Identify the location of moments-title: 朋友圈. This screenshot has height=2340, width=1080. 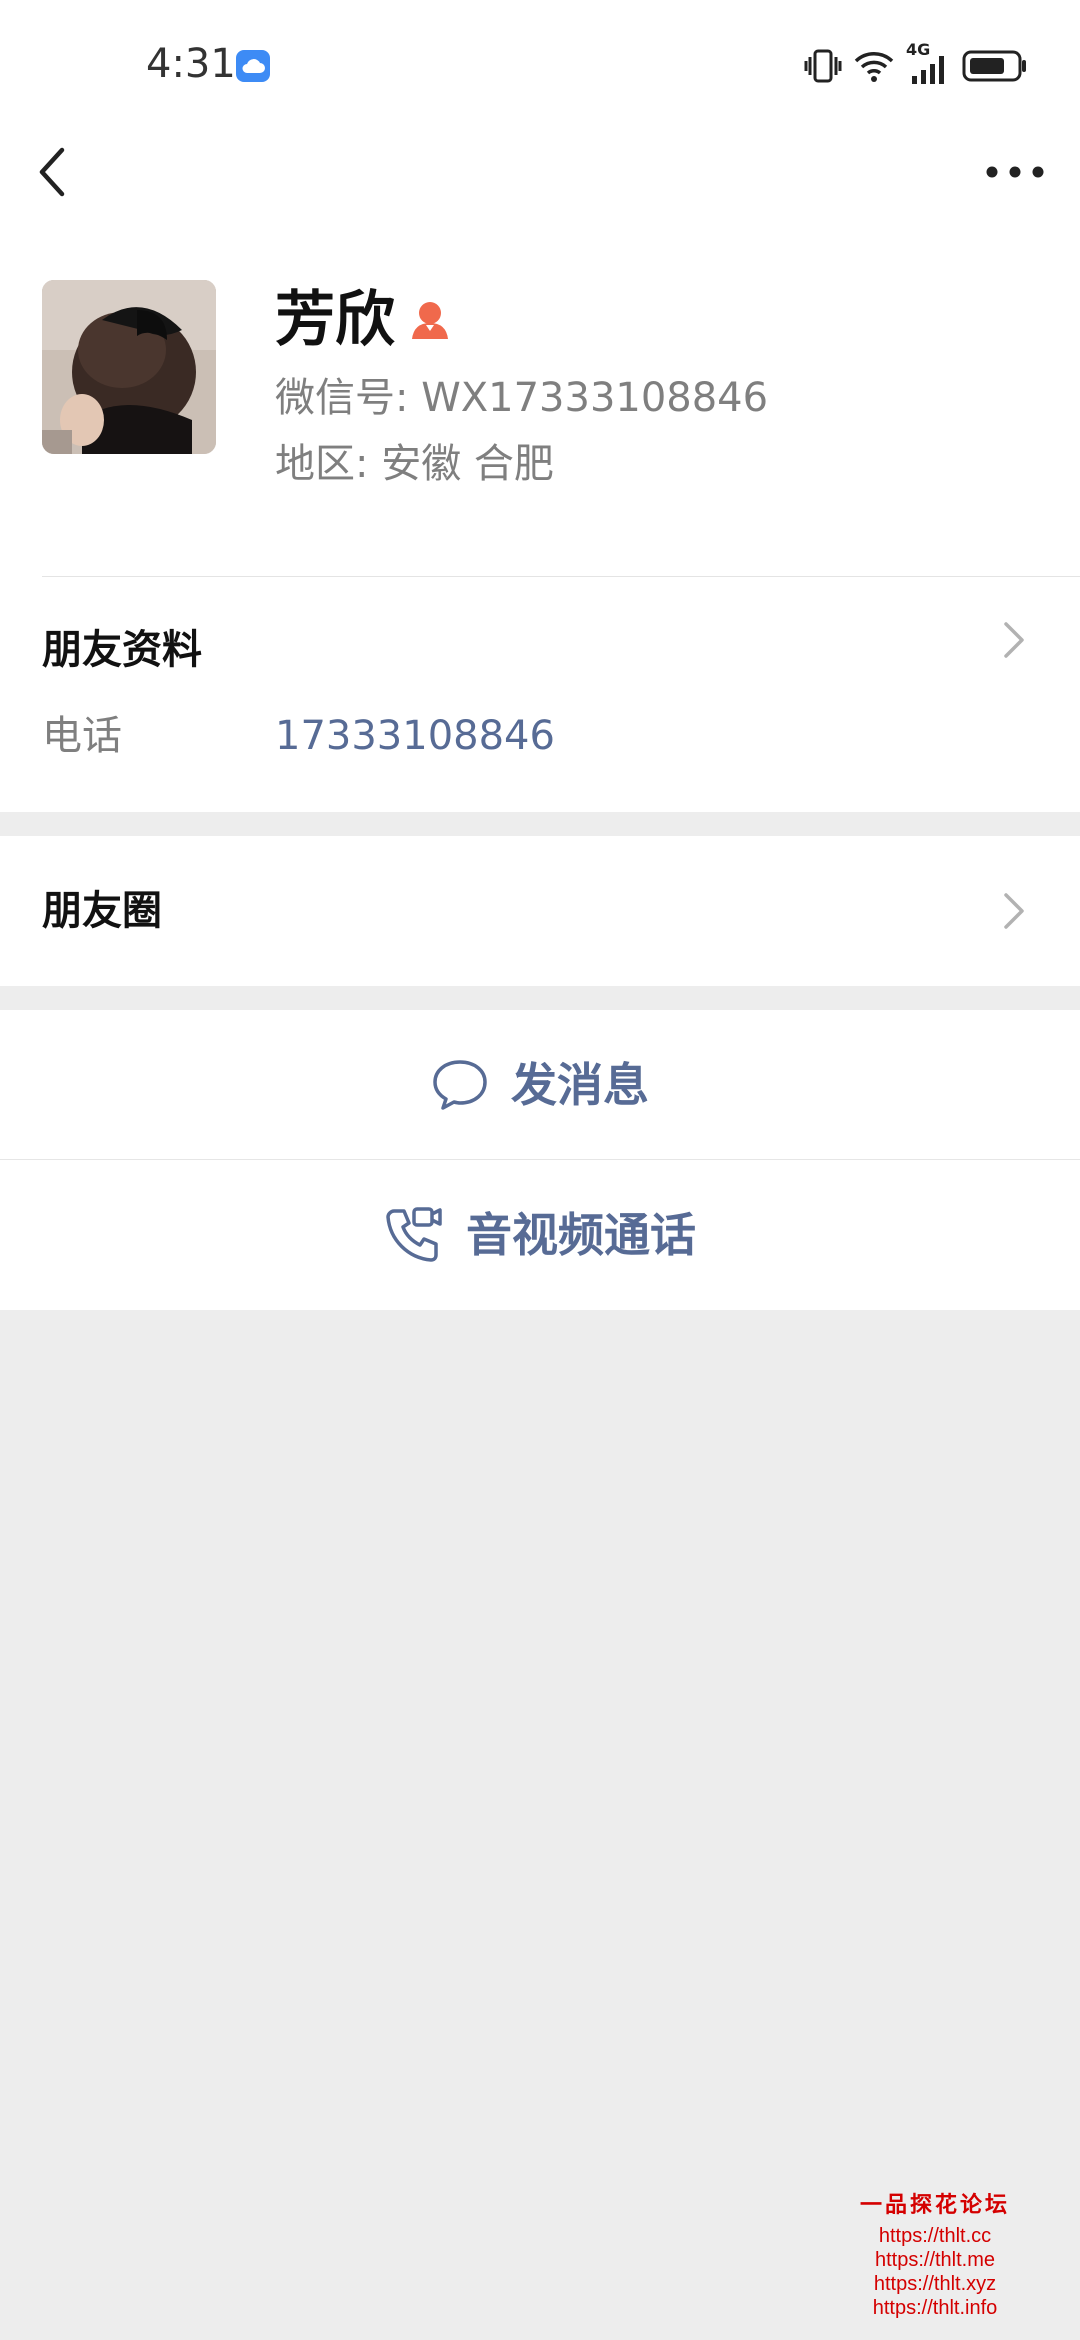
(102, 911).